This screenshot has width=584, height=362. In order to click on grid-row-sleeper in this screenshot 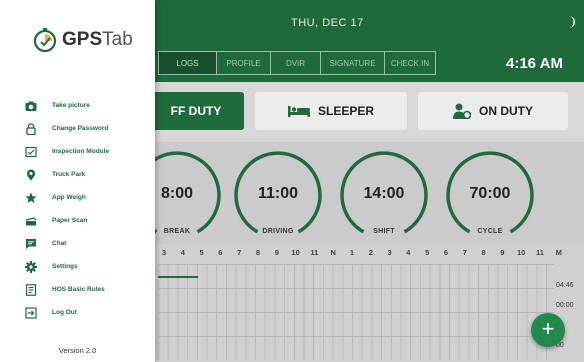, I will do `click(356, 300)`.